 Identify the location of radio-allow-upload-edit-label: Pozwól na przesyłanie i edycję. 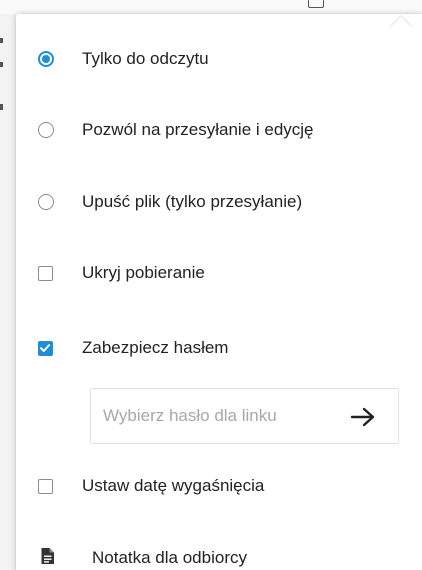
(198, 129).